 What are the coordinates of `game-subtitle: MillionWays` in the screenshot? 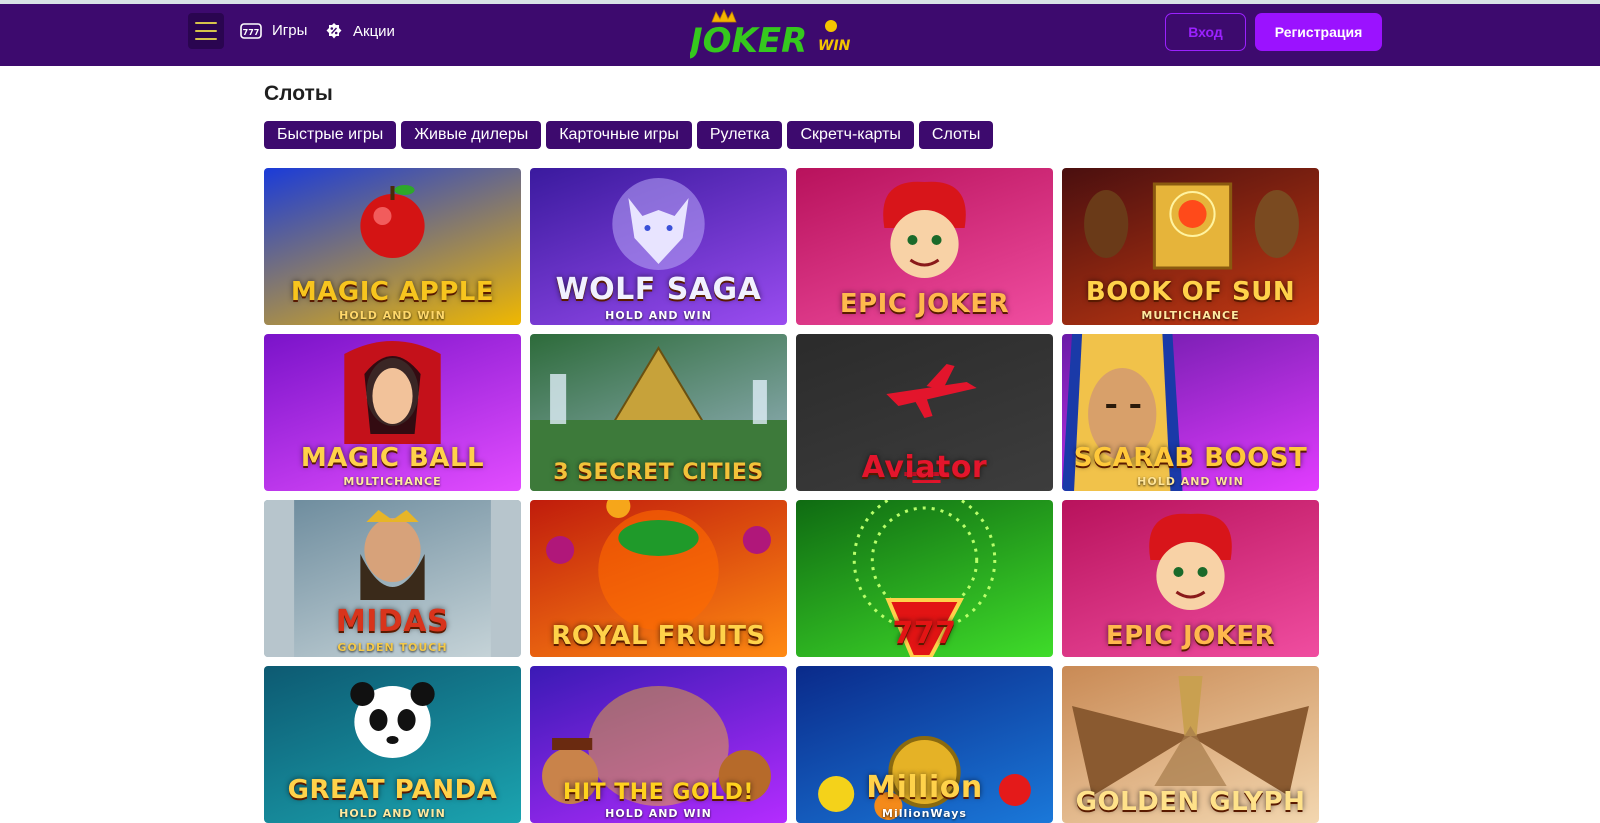 It's located at (924, 813).